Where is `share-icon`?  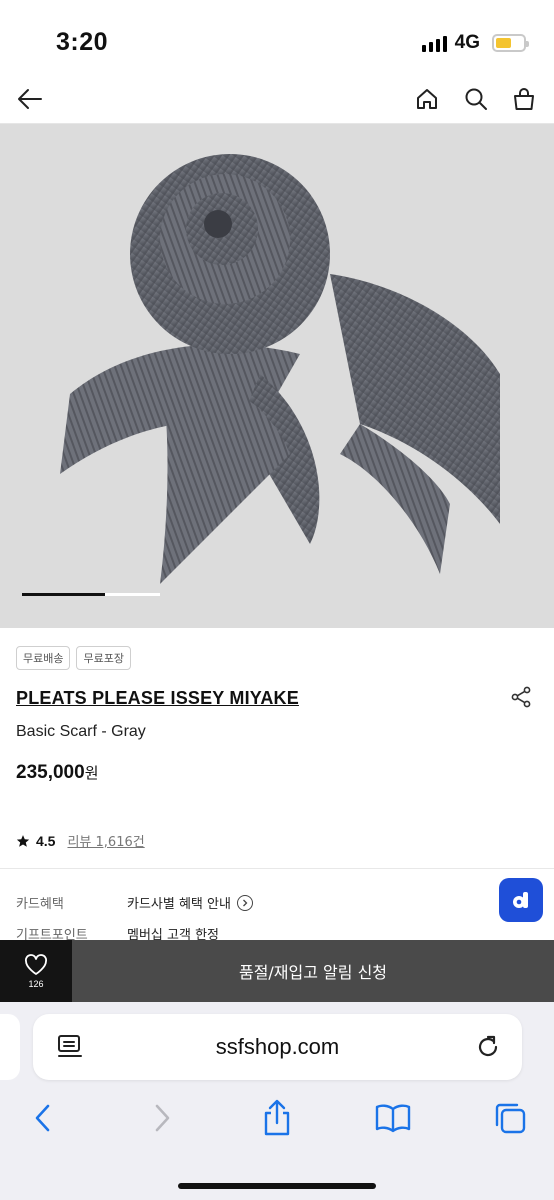 share-icon is located at coordinates (521, 697).